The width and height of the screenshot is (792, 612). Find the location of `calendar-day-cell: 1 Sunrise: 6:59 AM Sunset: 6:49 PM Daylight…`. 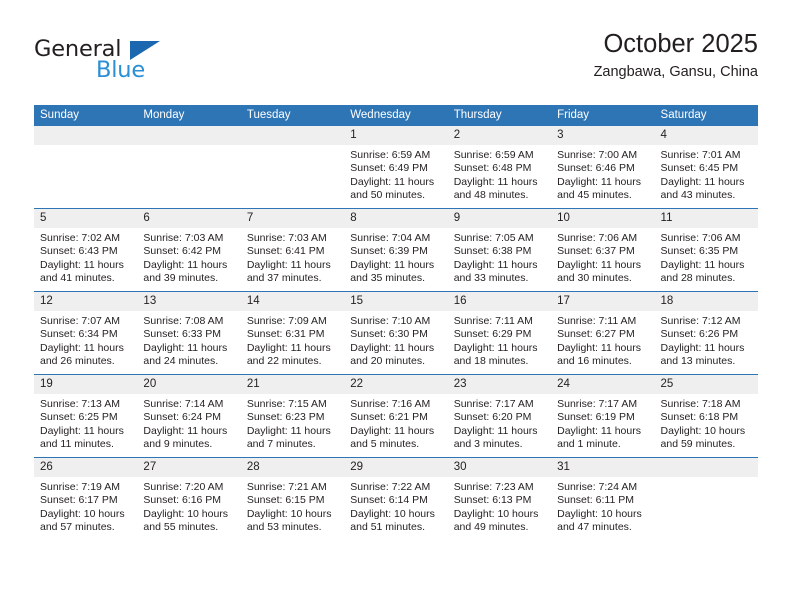

calendar-day-cell: 1 Sunrise: 6:59 AM Sunset: 6:49 PM Daylight… is located at coordinates (396, 167).